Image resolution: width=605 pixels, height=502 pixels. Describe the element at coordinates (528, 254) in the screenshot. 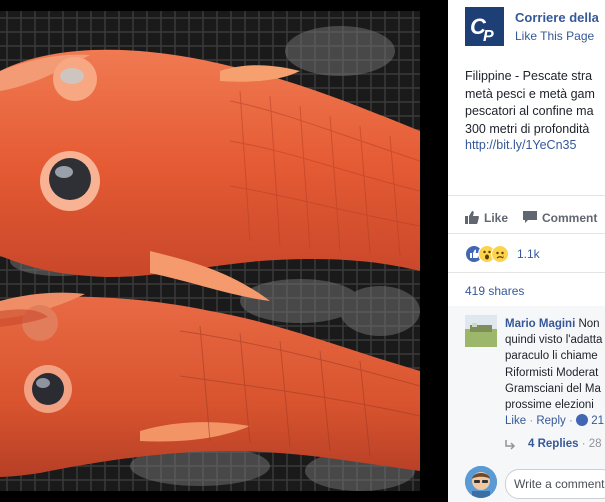

I see `reaction-count: 1.1k` at that location.